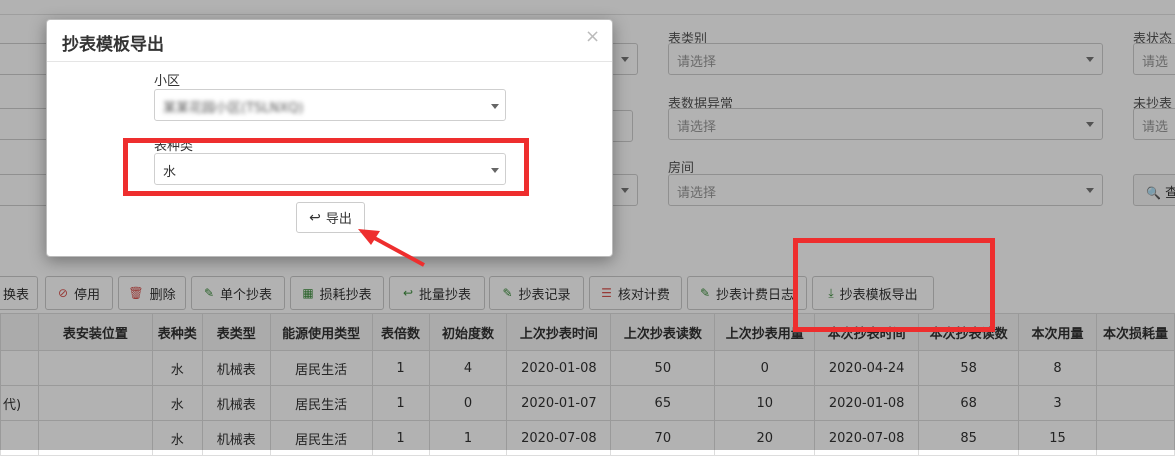 The image size is (1175, 456). I want to click on community-value: 某某花园小区(TSLNXQ), so click(233, 108).